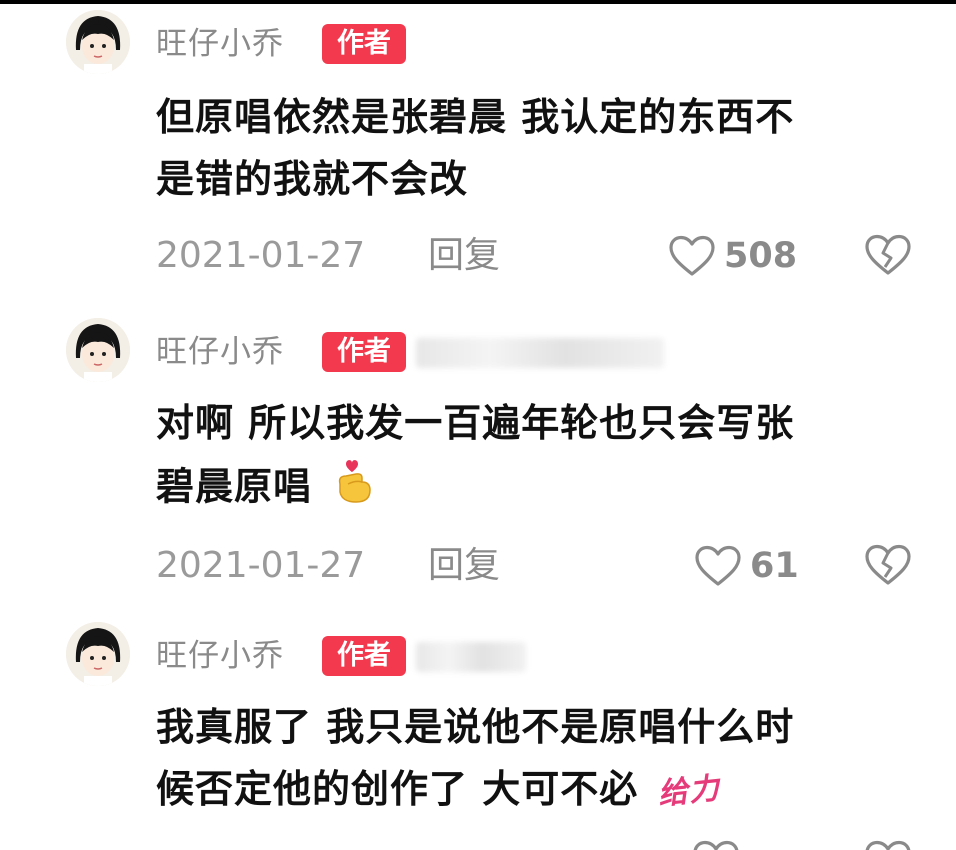 The height and width of the screenshot is (850, 956). I want to click on comment-line-text: 候否定他的创作了 大可不必, so click(397, 789).